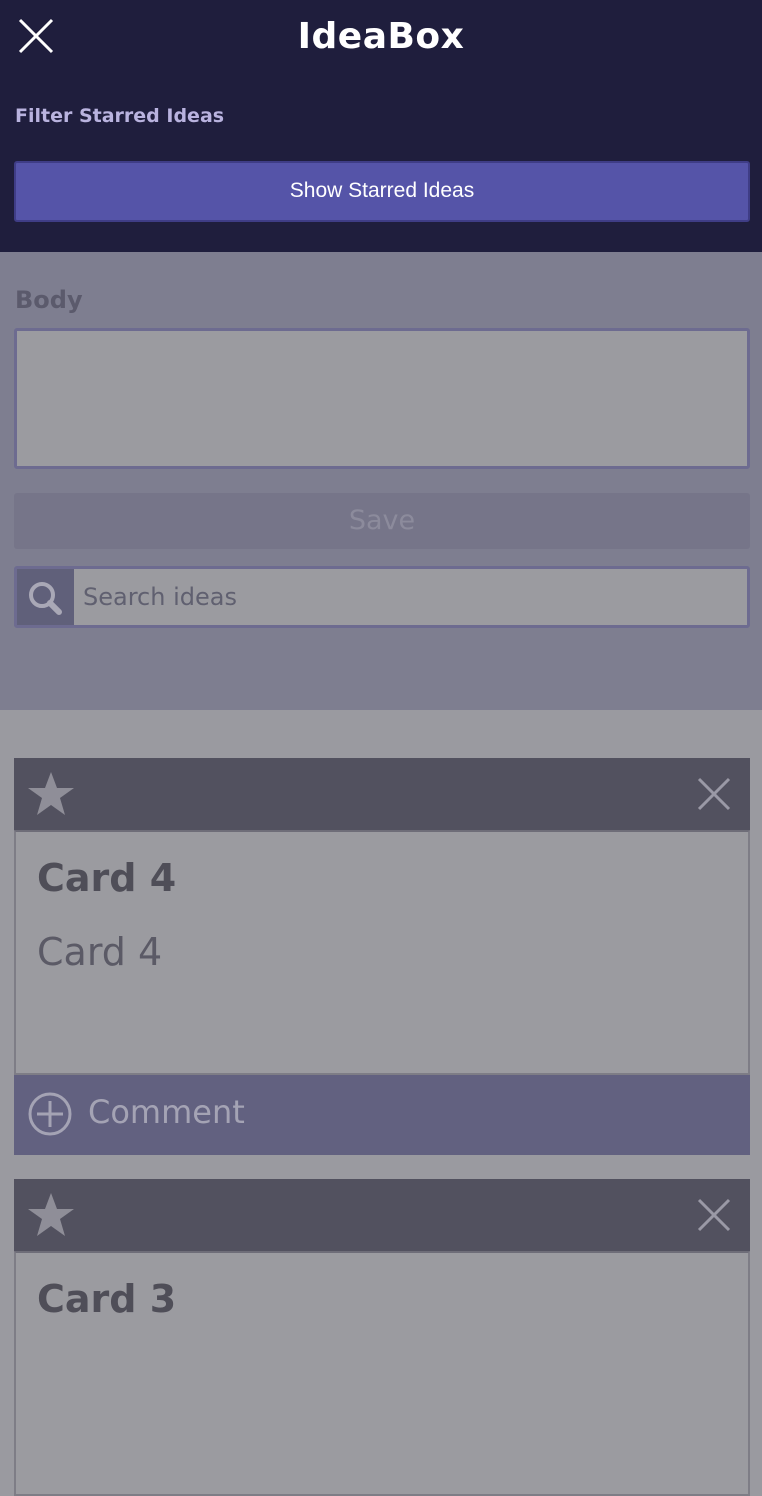 The height and width of the screenshot is (1496, 762). I want to click on search-icon, so click(45, 597).